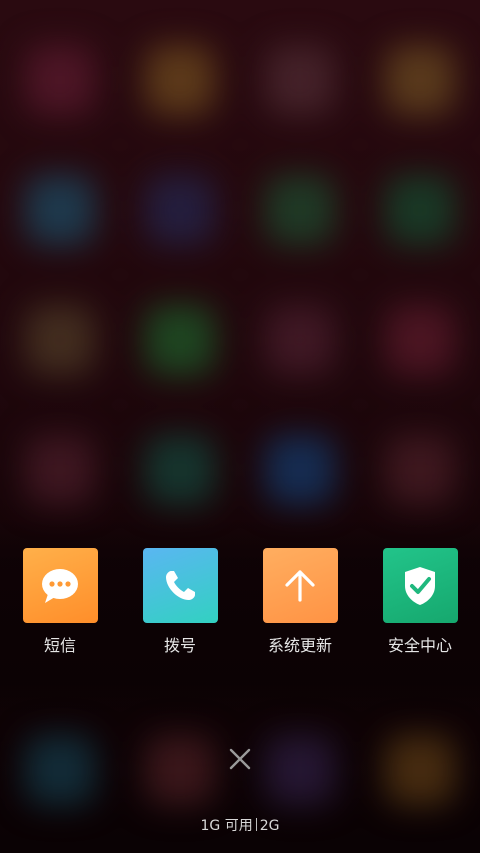 This screenshot has height=853, width=480. What do you see at coordinates (269, 826) in the screenshot?
I see `memory-total: 2G` at bounding box center [269, 826].